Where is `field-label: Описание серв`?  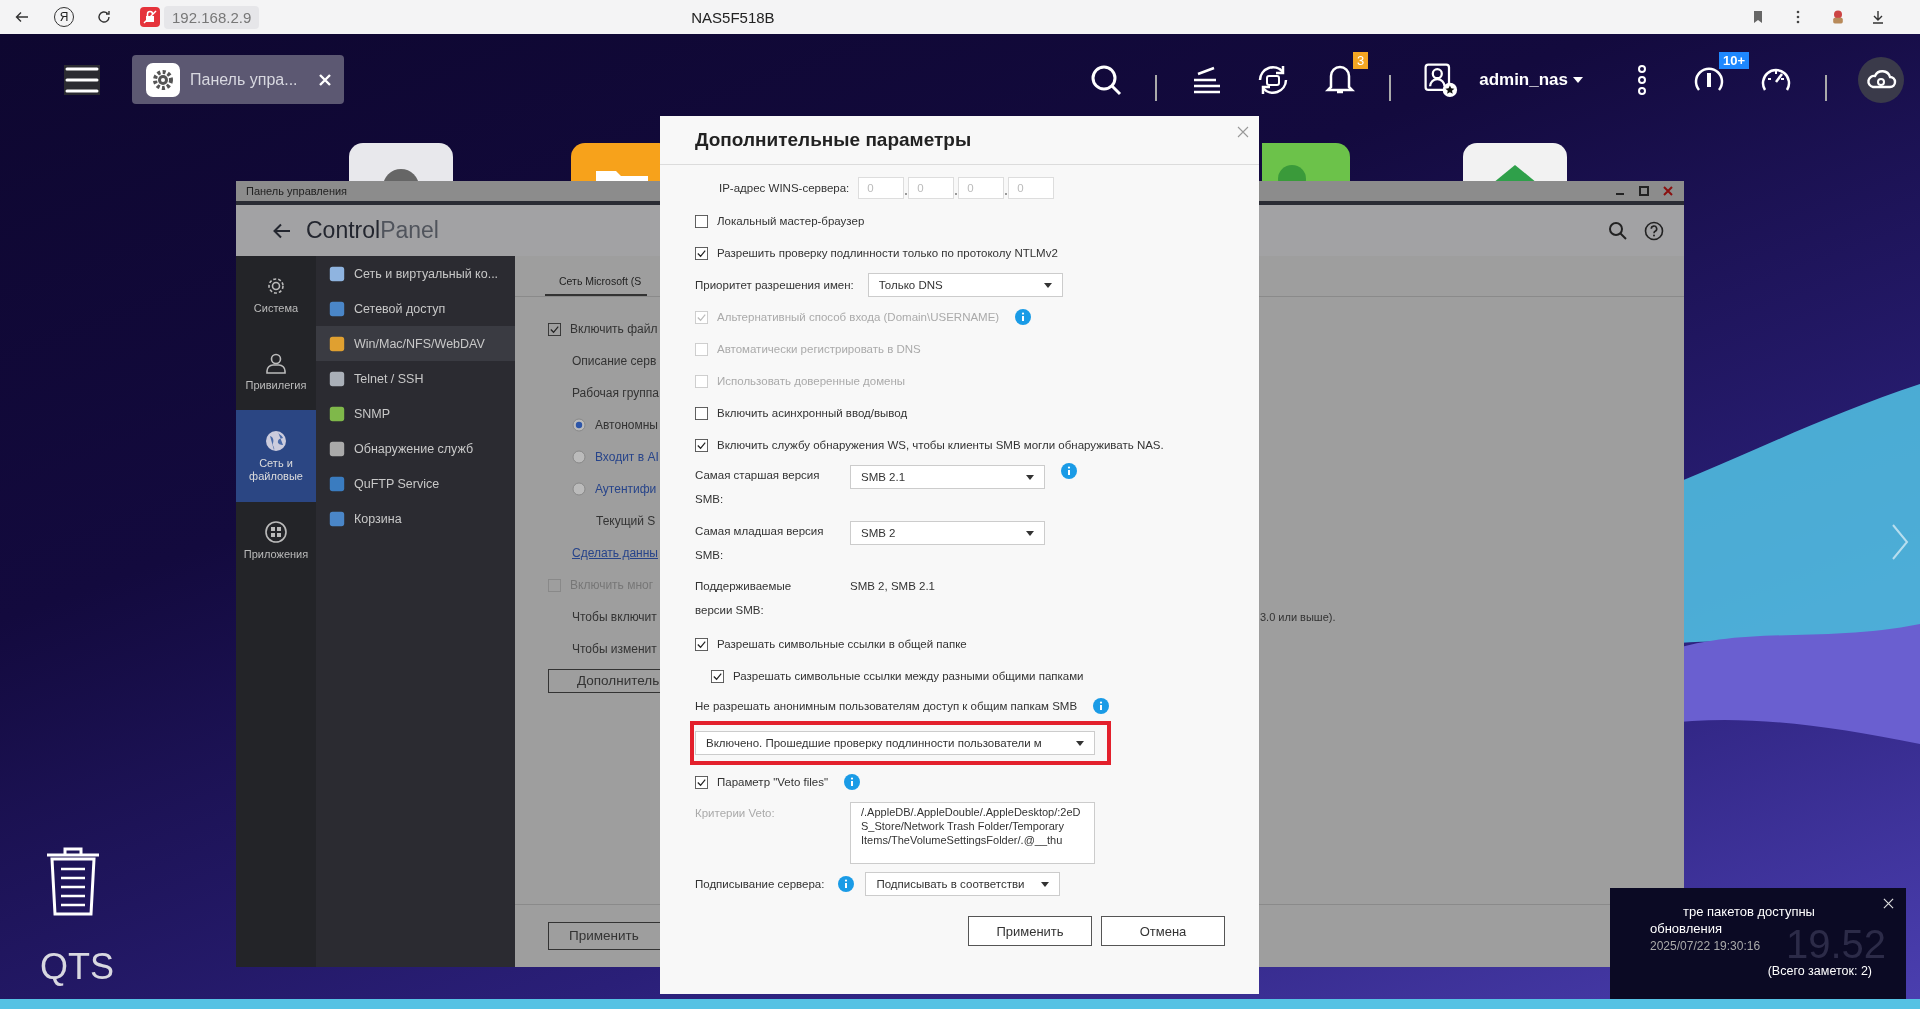 field-label: Описание серв is located at coordinates (614, 361).